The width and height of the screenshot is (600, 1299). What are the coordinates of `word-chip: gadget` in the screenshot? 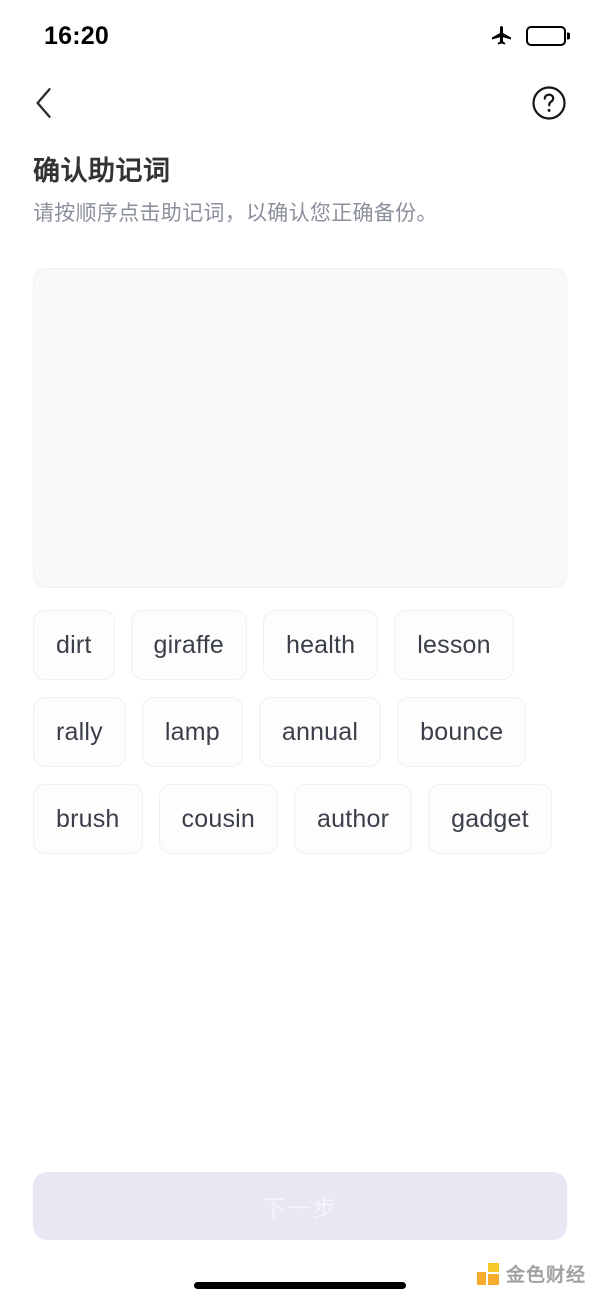 It's located at (490, 819).